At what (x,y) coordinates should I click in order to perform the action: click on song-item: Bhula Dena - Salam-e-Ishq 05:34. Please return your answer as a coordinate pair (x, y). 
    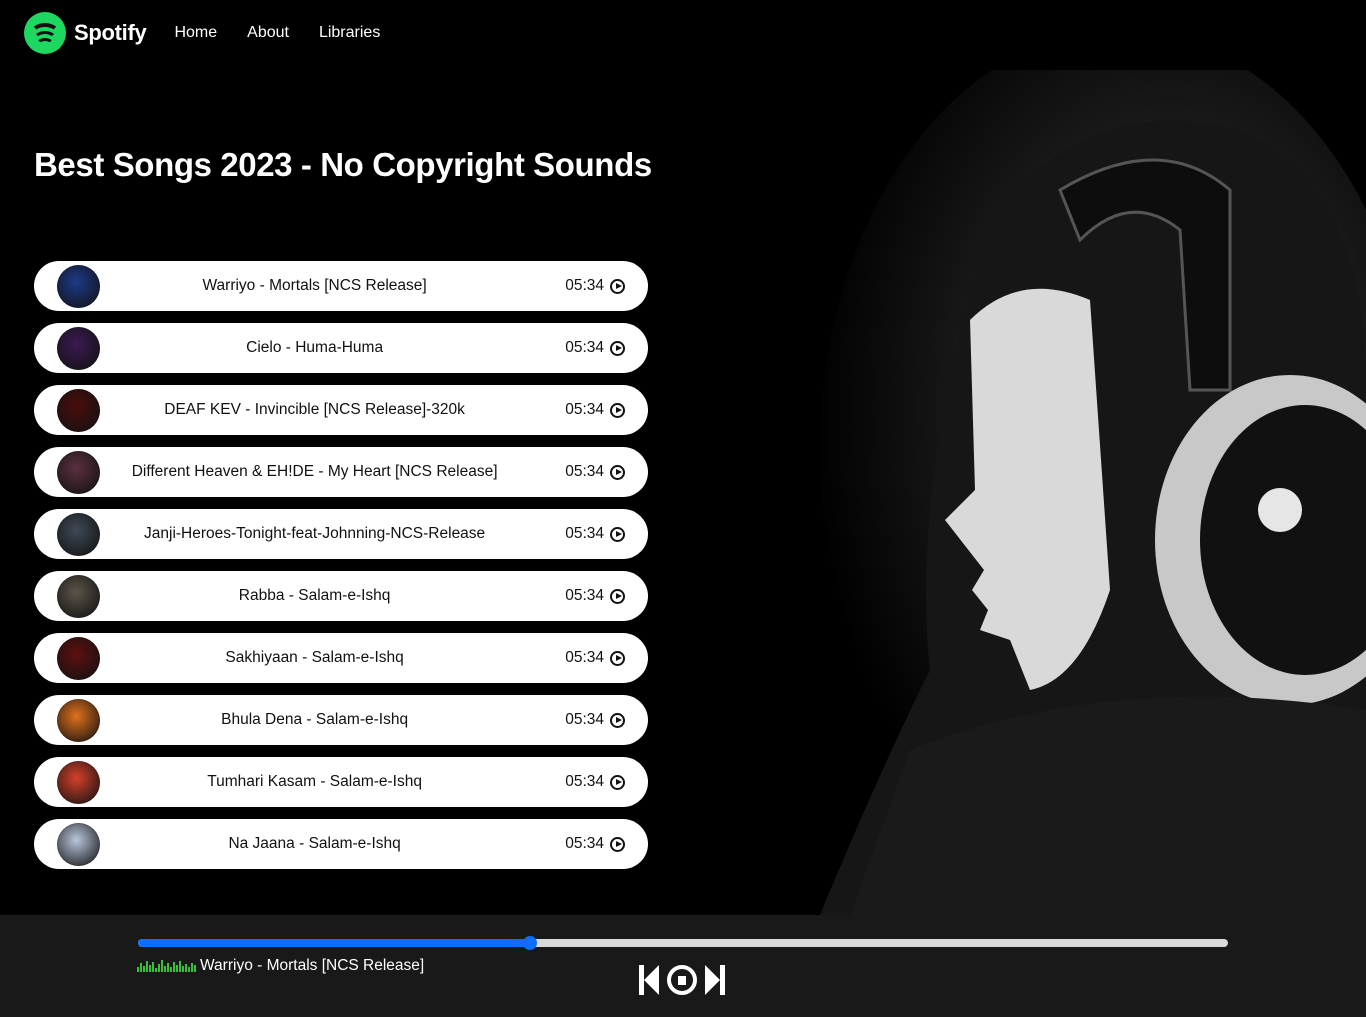
    Looking at the image, I should click on (341, 720).